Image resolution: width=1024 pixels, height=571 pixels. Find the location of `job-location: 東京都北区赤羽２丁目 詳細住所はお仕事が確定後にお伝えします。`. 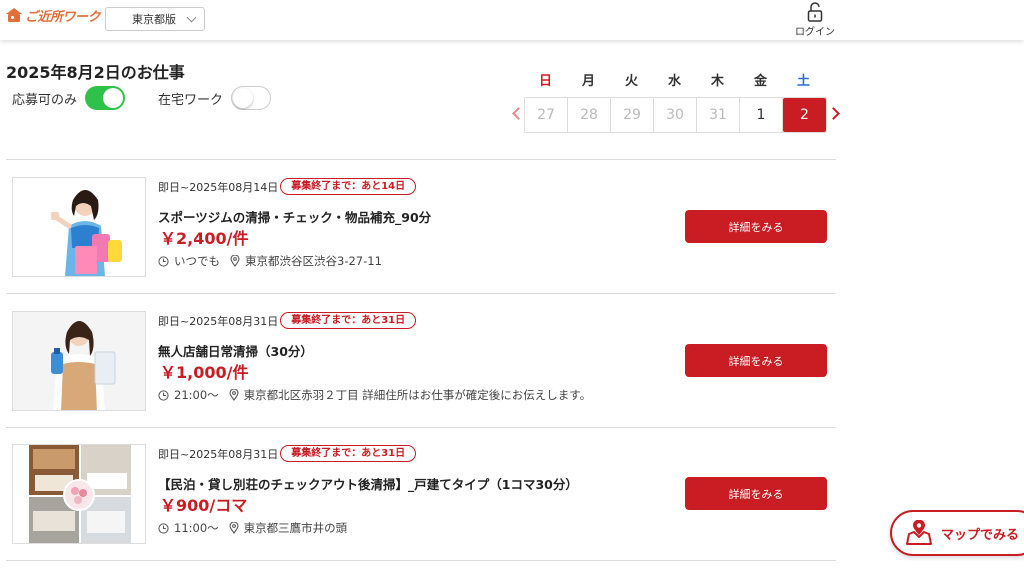

job-location: 東京都北区赤羽２丁目 詳細住所はお仕事が確定後にお伝えします。 is located at coordinates (417, 395).